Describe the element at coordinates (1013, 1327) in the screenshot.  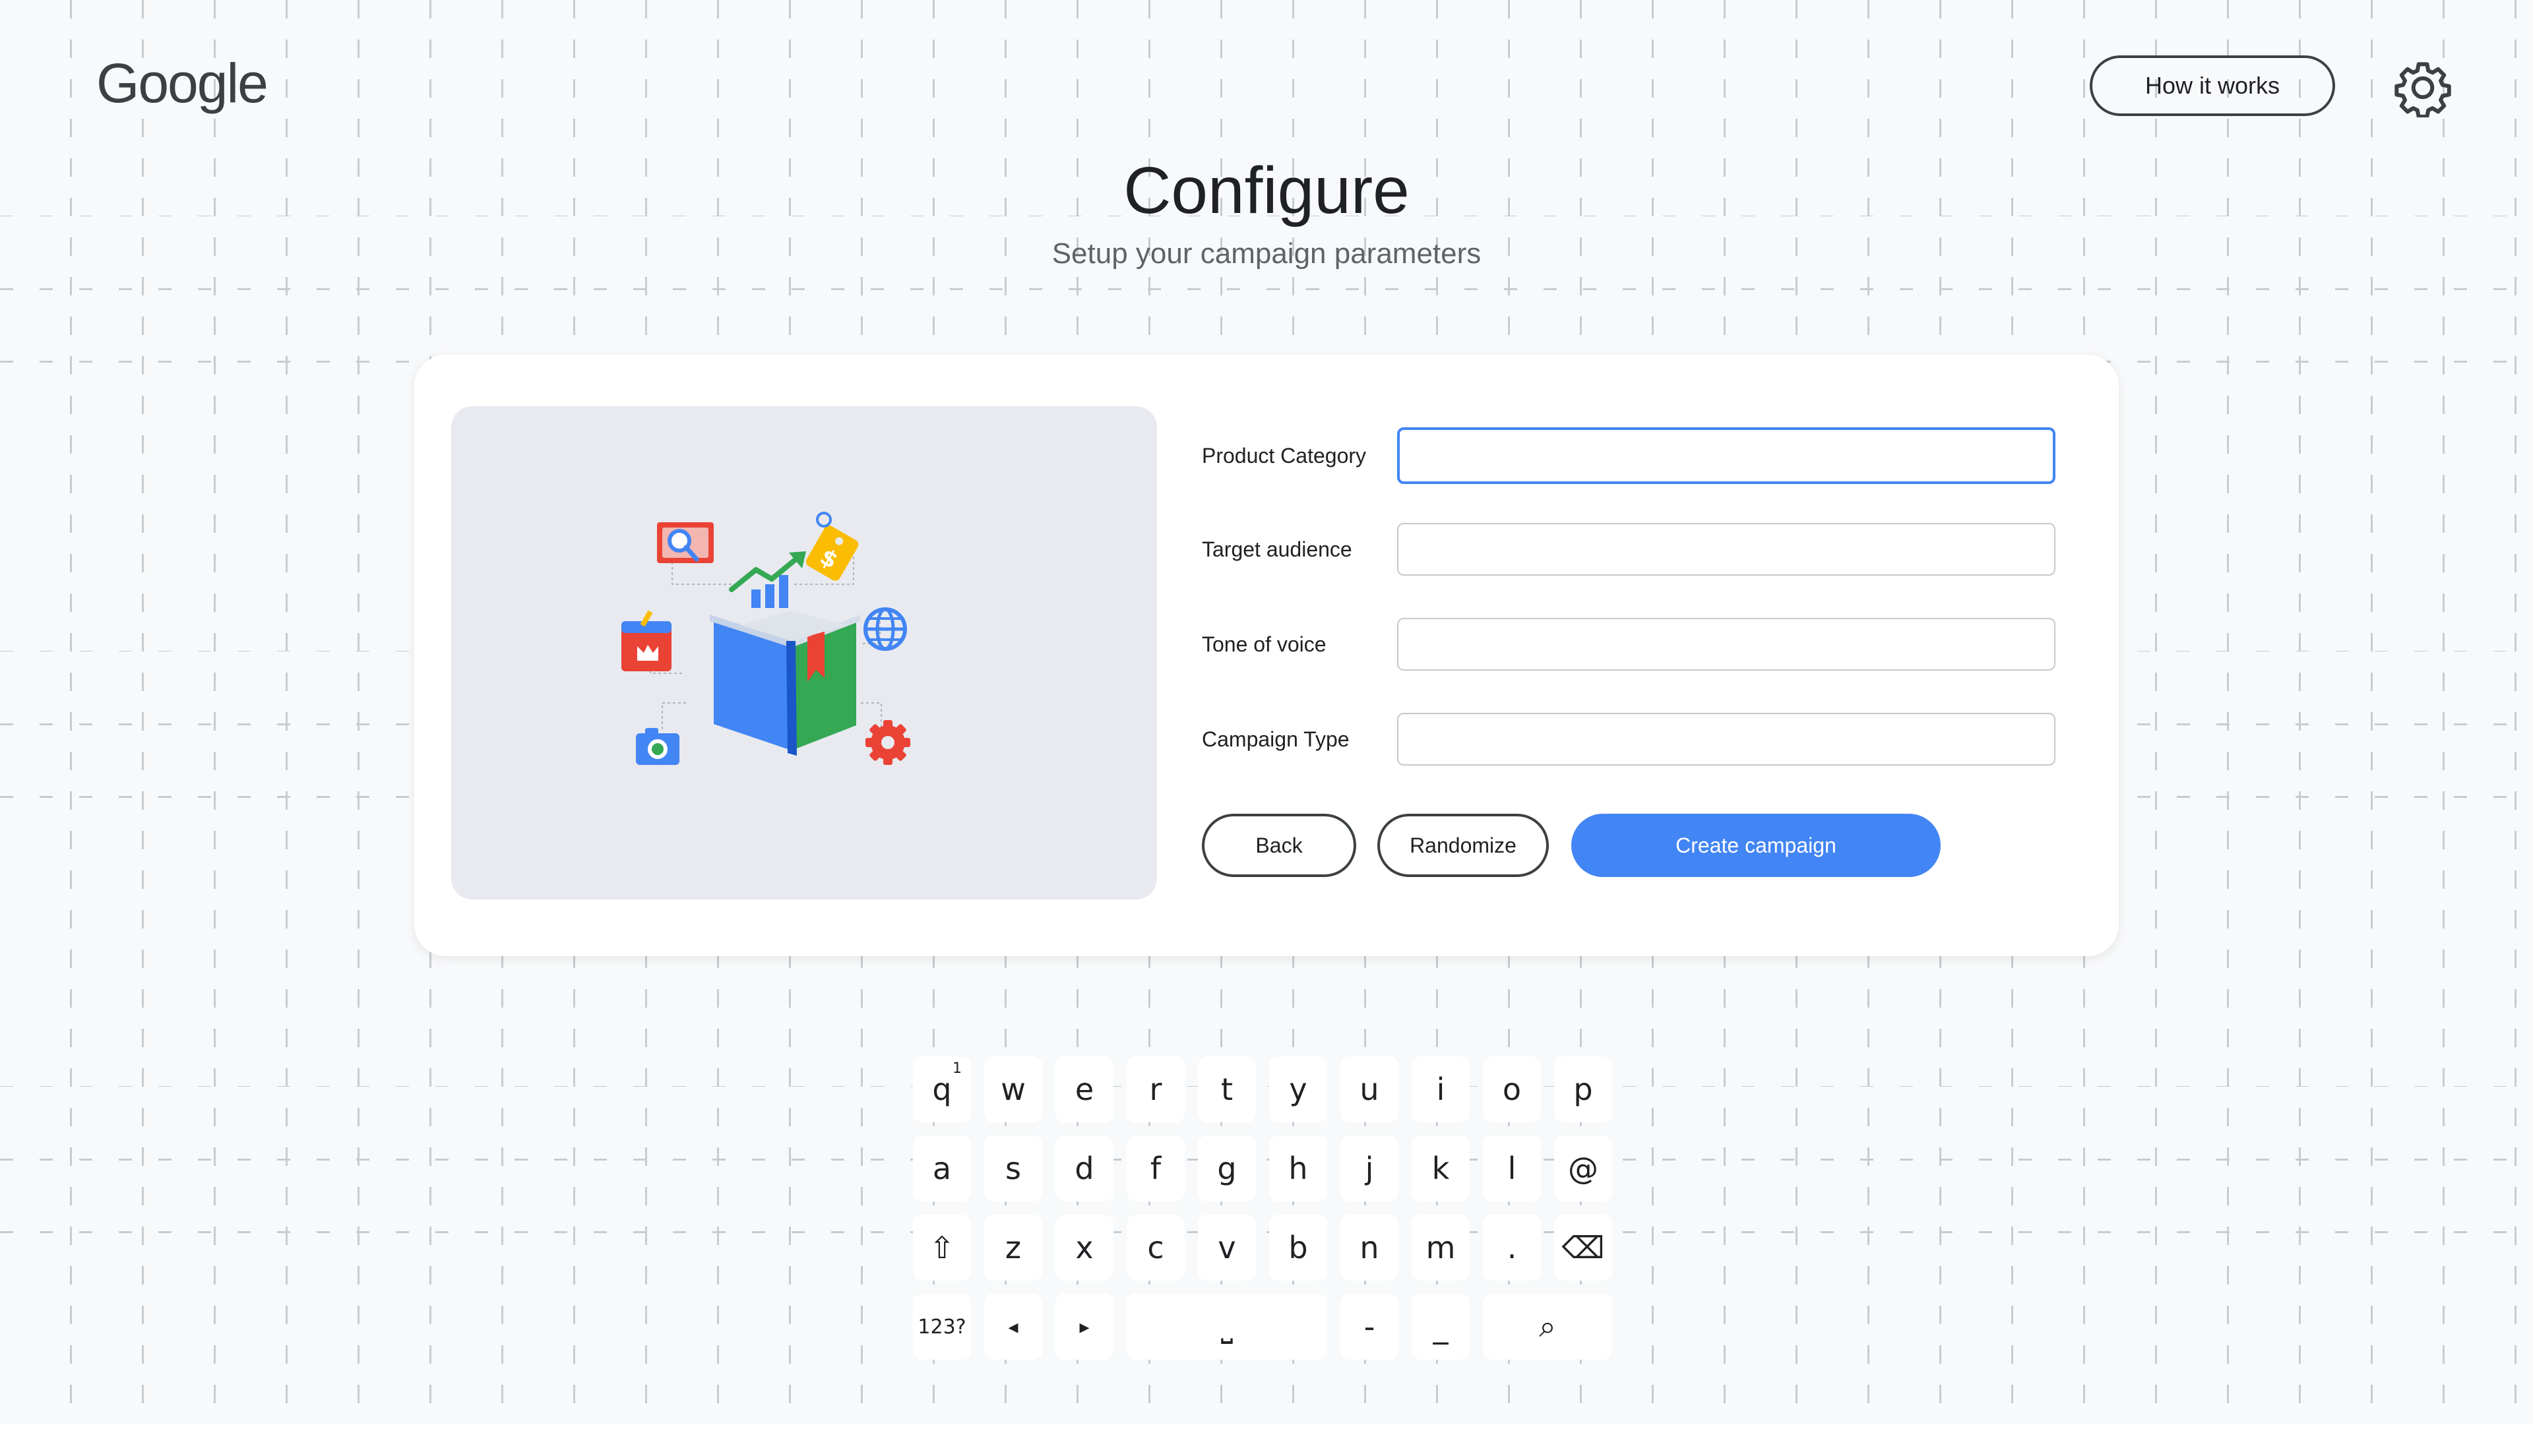
I see `arrow-left-key: ◂` at that location.